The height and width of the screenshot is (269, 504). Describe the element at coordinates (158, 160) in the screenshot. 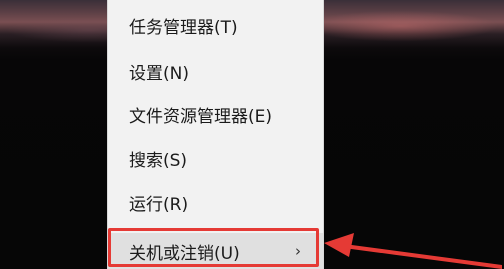

I see `menu-item-label: 搜索(S)` at that location.